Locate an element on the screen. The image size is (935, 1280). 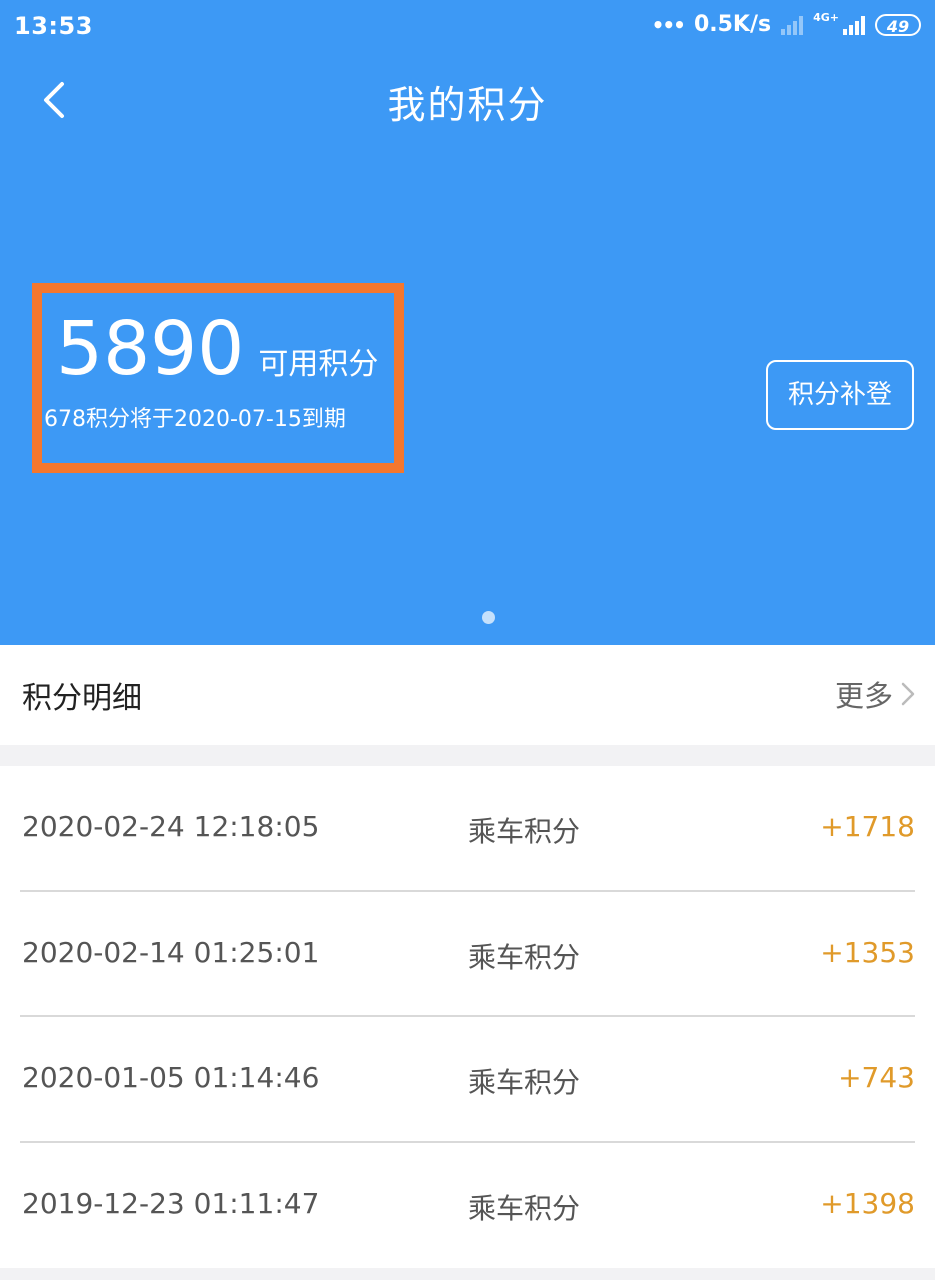
record-time: 2019-12-23 01:11:47 is located at coordinates (171, 1203).